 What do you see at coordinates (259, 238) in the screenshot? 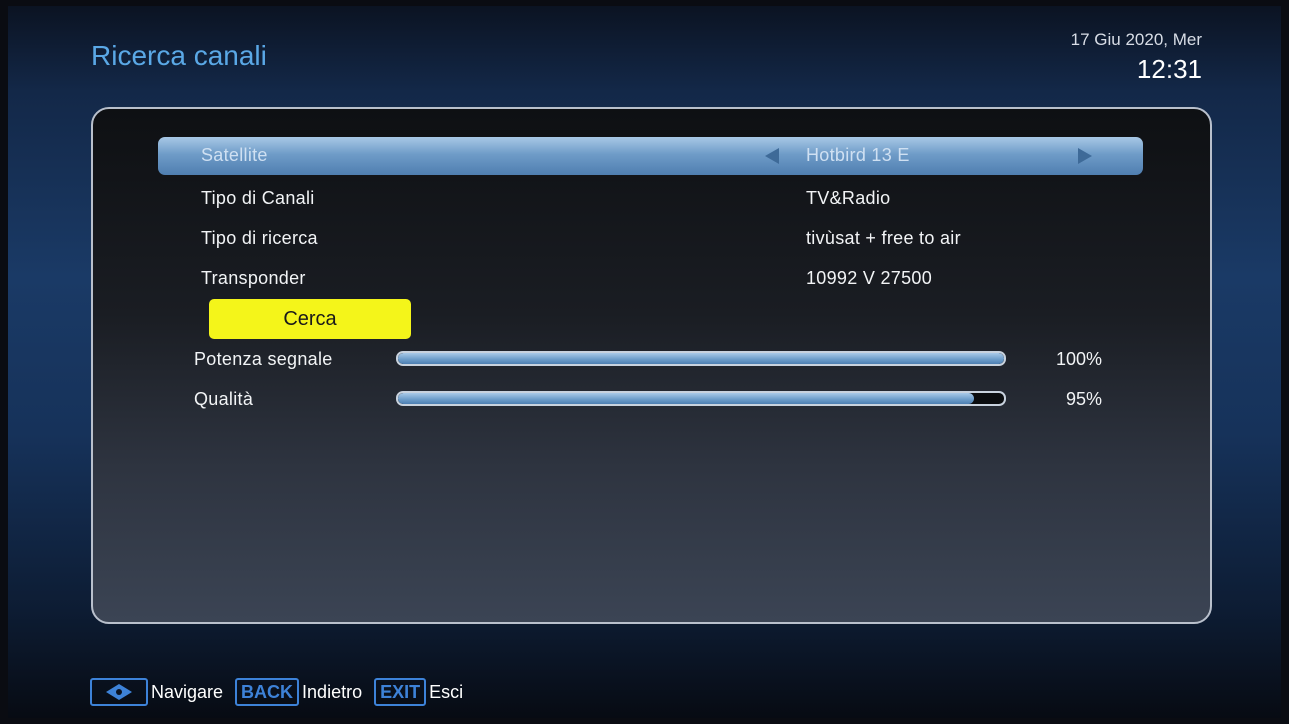
I see `setting-label-search-type: Tipo di ricerca` at bounding box center [259, 238].